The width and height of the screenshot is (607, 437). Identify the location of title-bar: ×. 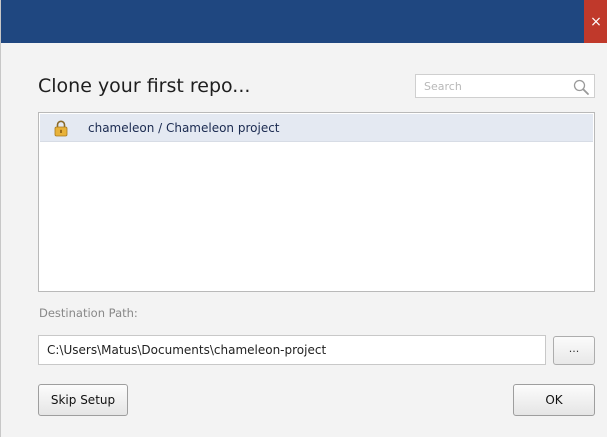
(304, 21).